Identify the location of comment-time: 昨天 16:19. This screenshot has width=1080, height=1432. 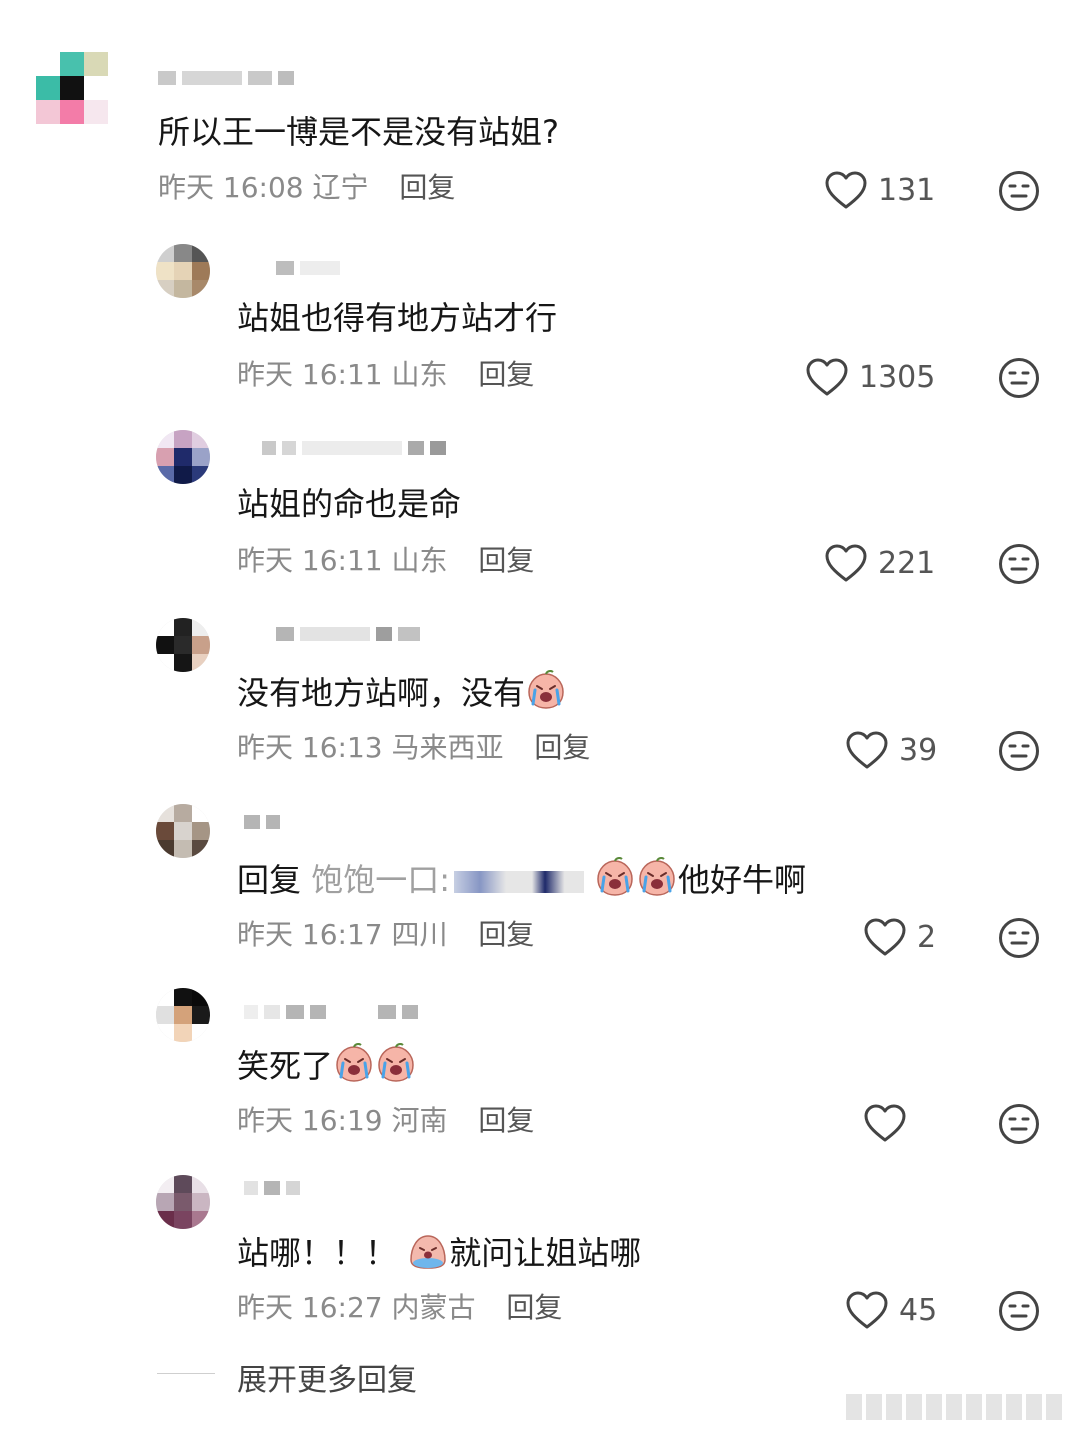
(310, 1120).